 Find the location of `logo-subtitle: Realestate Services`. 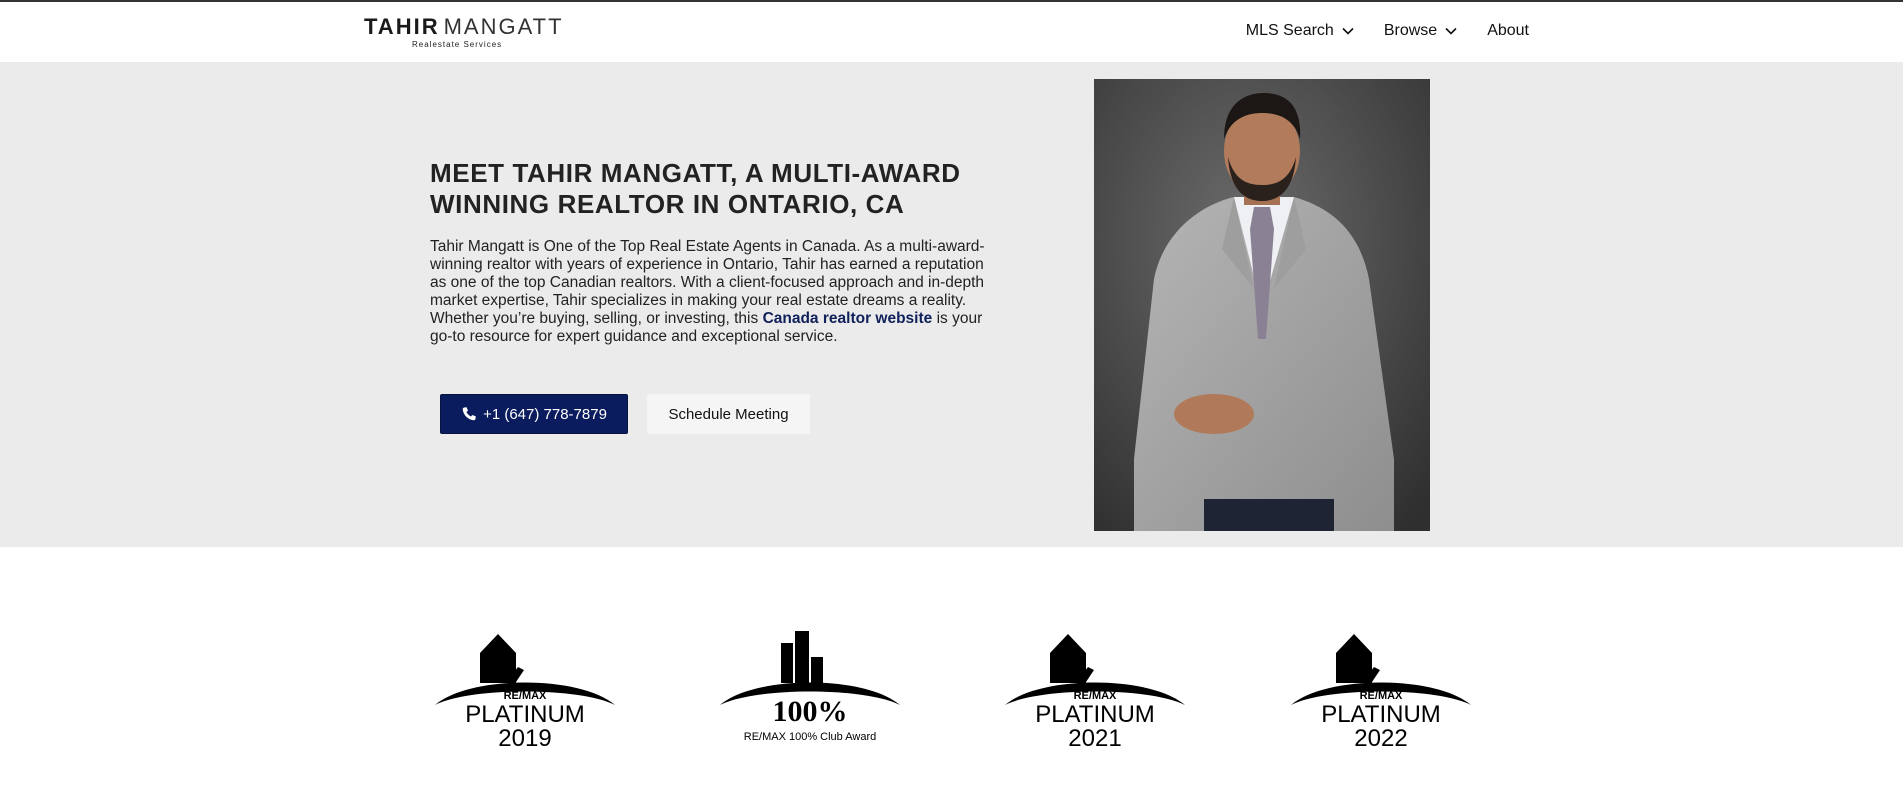

logo-subtitle: Realestate Services is located at coordinates (457, 44).